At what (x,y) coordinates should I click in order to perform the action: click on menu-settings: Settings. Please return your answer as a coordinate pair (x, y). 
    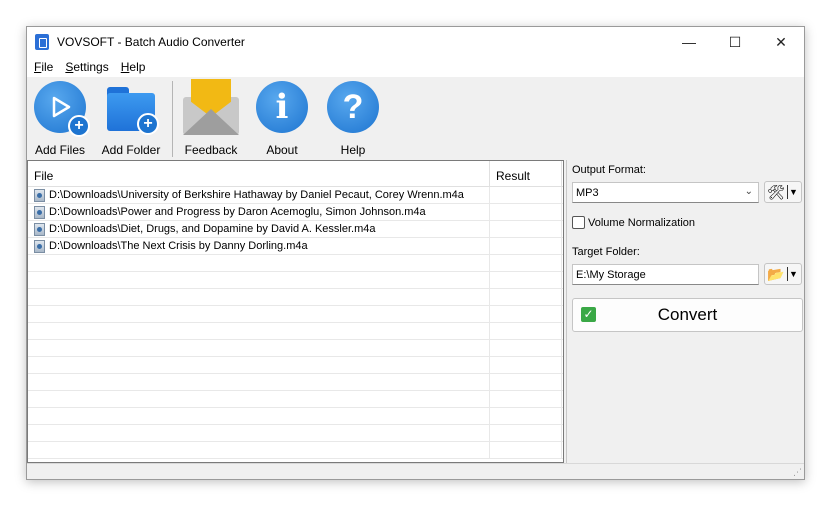
    Looking at the image, I should click on (86, 67).